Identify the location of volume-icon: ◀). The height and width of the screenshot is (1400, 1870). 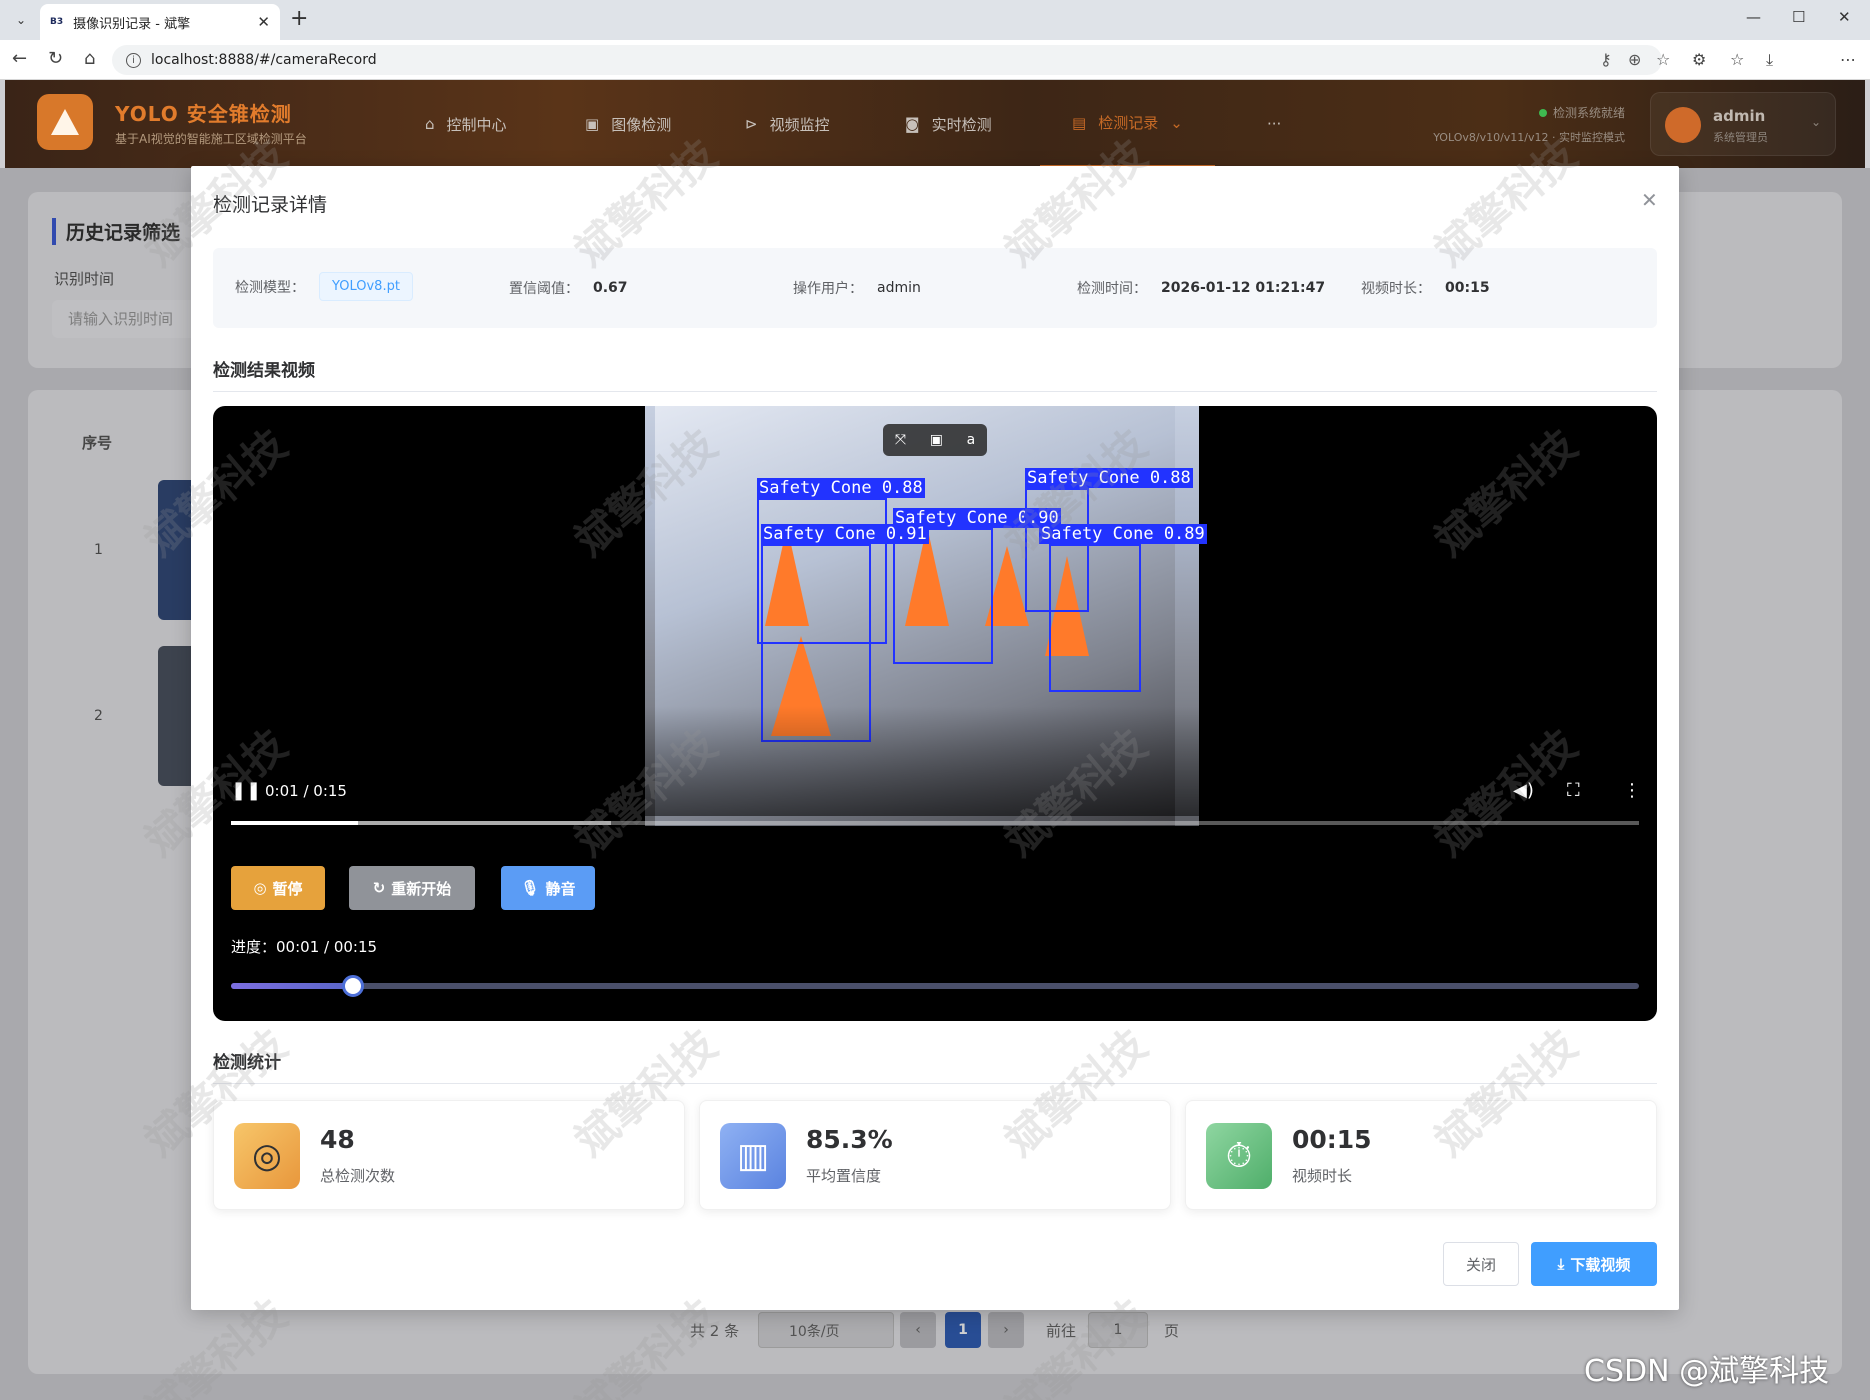
(1523, 790).